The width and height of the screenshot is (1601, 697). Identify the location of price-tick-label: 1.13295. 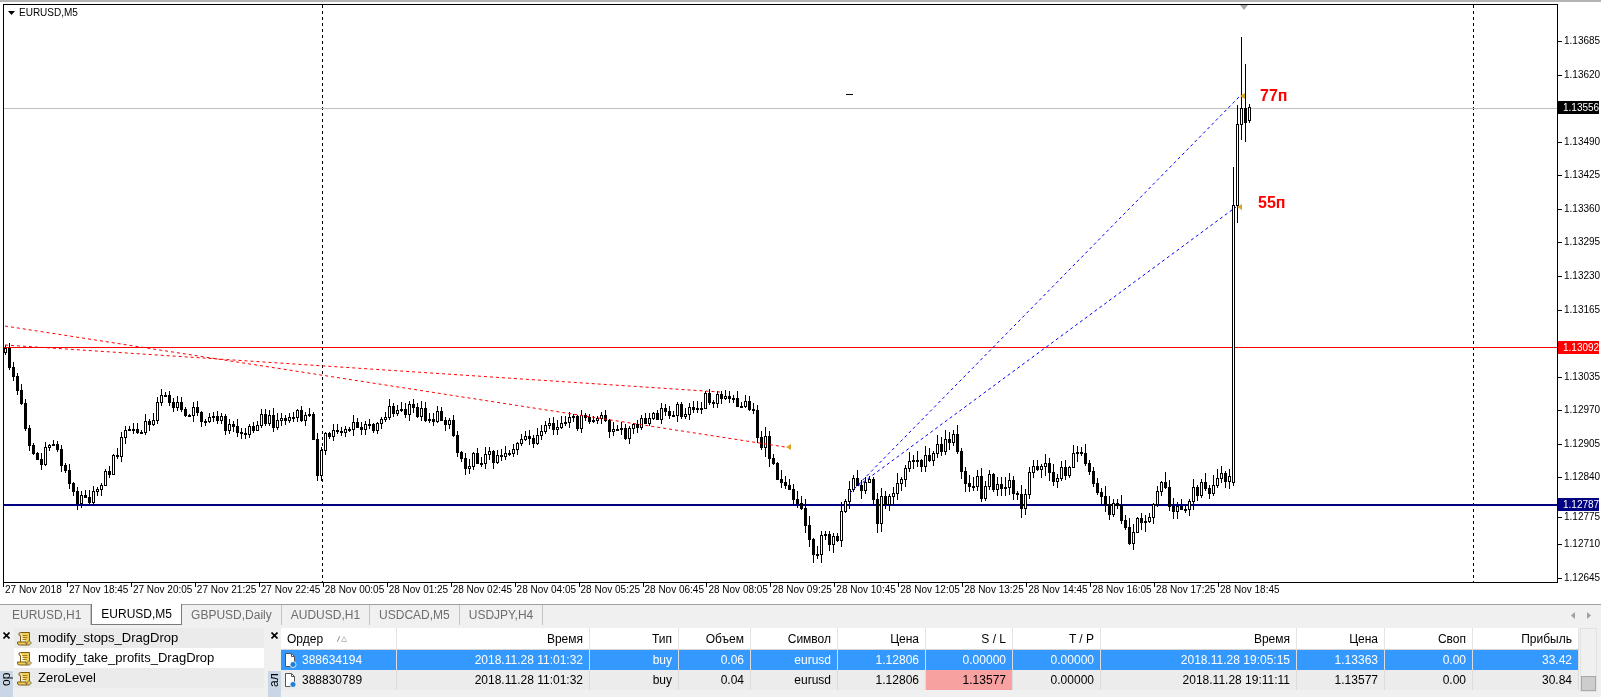
(1582, 242).